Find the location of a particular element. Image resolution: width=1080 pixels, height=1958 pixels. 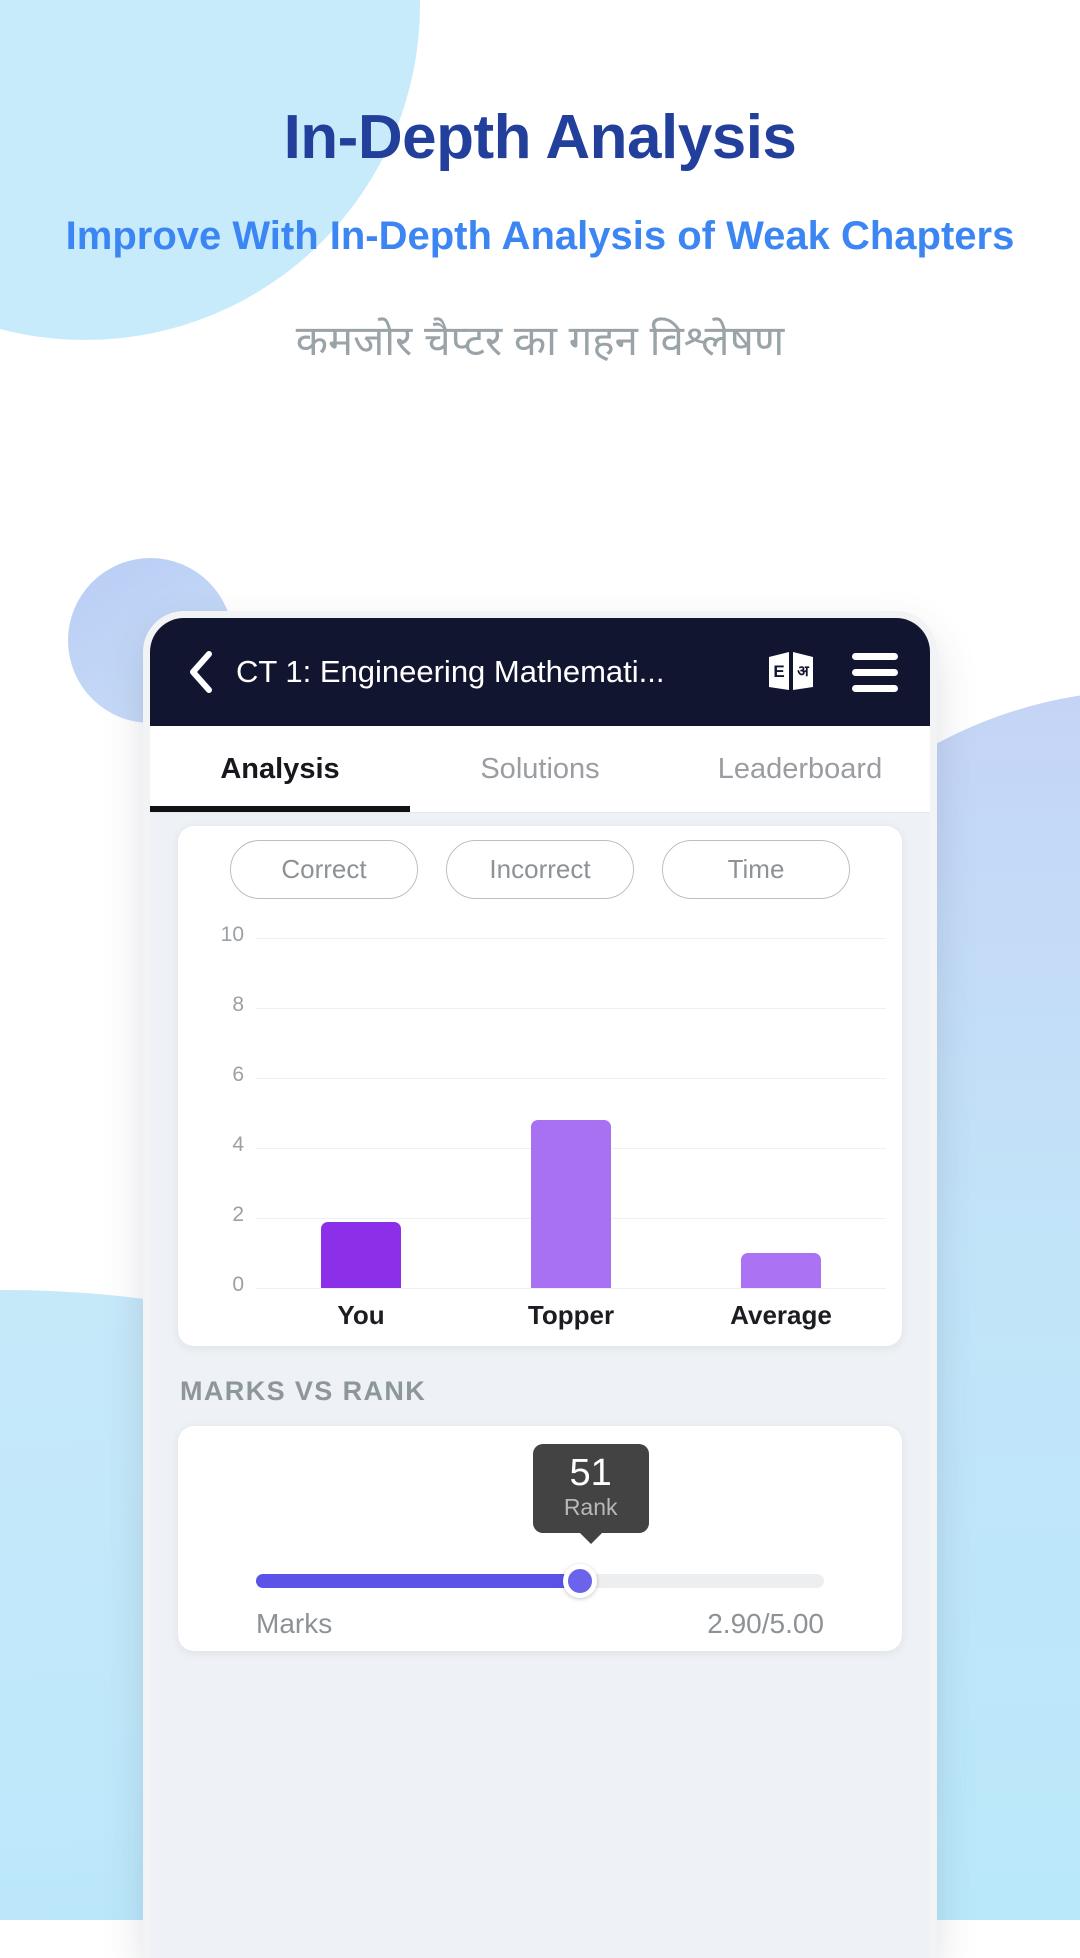

chevron-left-icon is located at coordinates (201, 672).